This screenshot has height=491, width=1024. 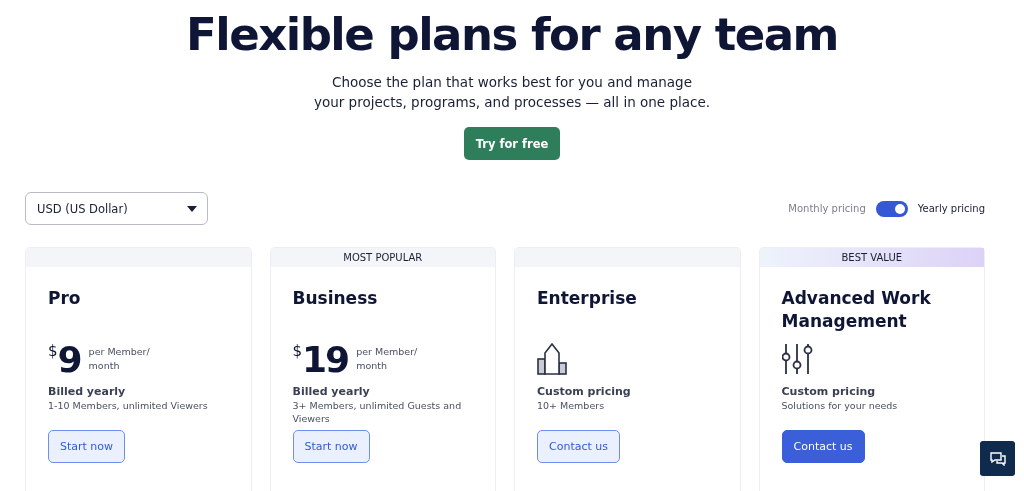 What do you see at coordinates (587, 298) in the screenshot?
I see `plan-name: Enterprise` at bounding box center [587, 298].